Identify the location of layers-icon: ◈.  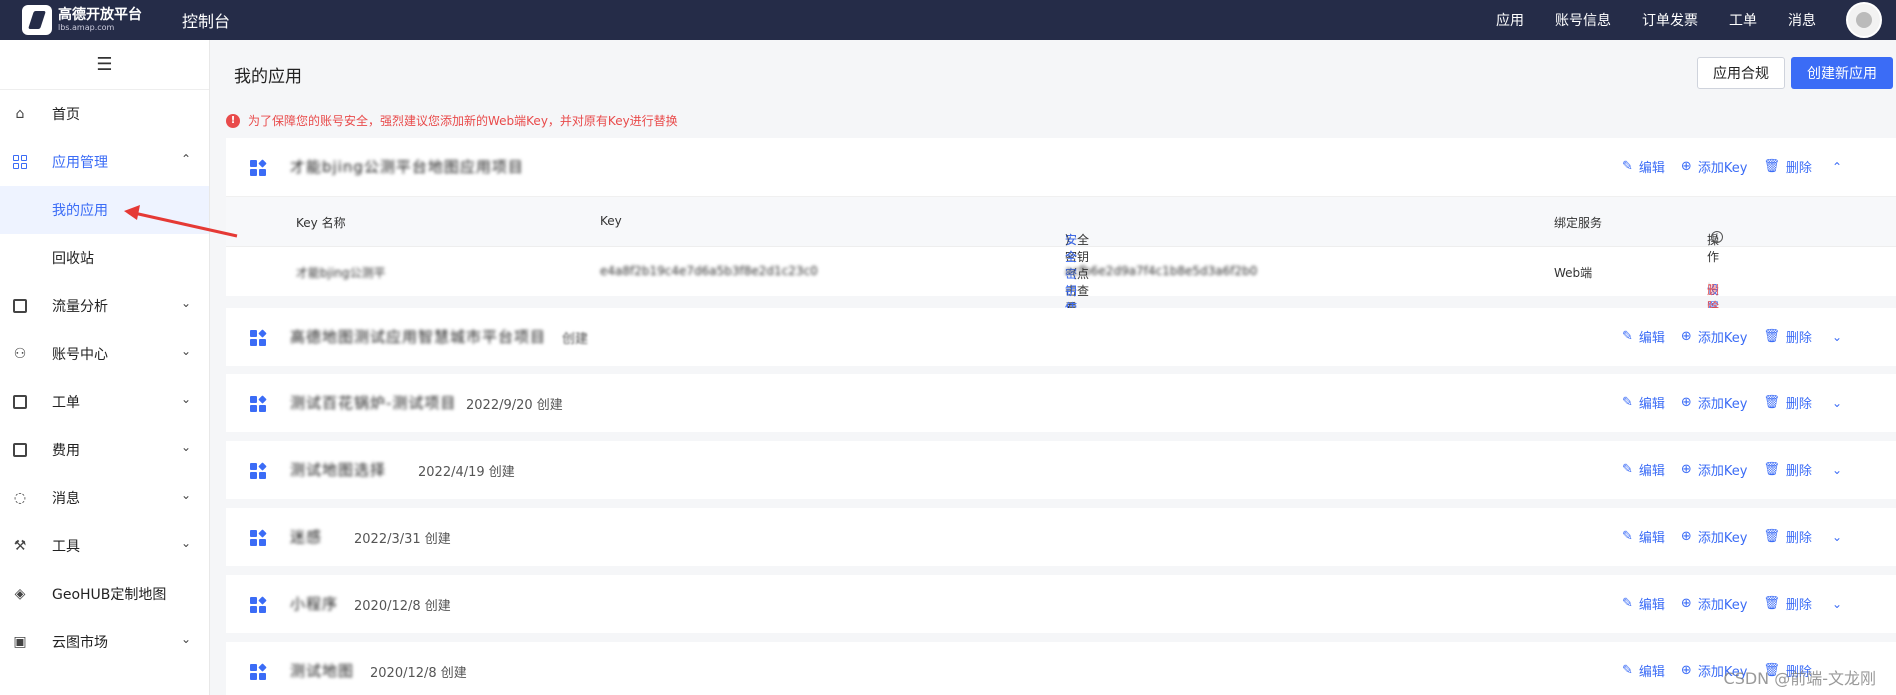
(20, 594).